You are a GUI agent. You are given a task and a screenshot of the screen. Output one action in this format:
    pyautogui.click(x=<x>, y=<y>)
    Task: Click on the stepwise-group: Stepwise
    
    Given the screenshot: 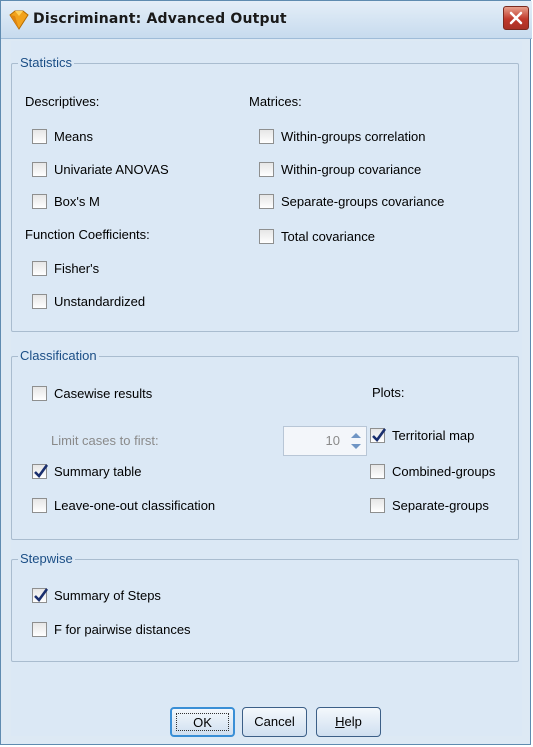 What is the action you would take?
    pyautogui.click(x=265, y=606)
    